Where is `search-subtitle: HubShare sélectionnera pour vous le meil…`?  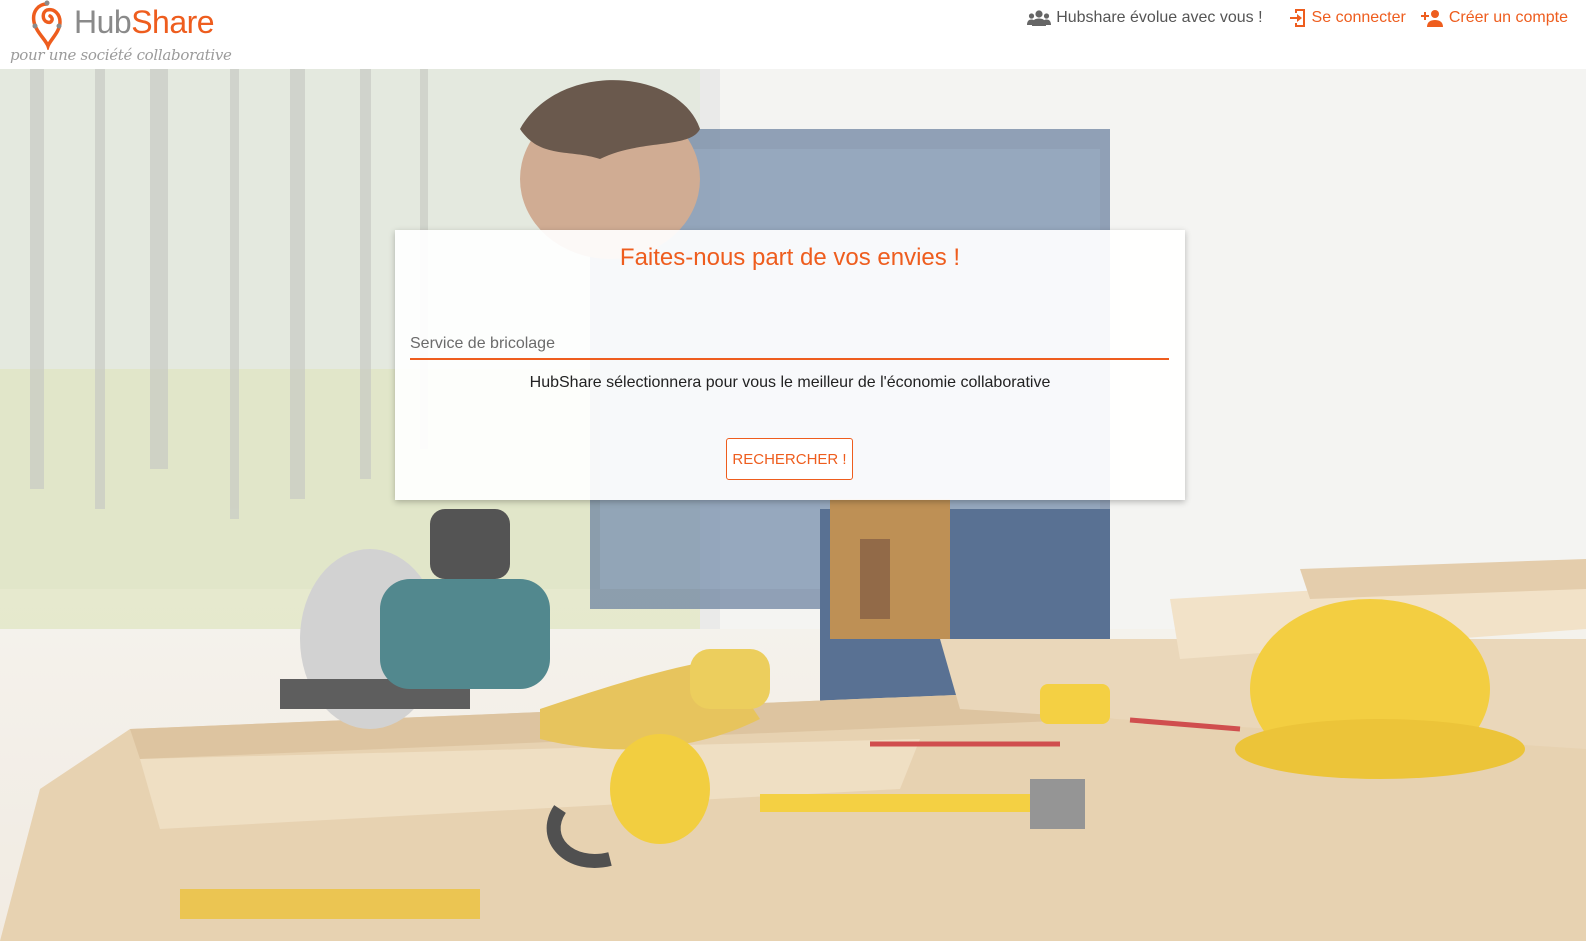
search-subtitle: HubShare sélectionnera pour vous le meil… is located at coordinates (790, 382).